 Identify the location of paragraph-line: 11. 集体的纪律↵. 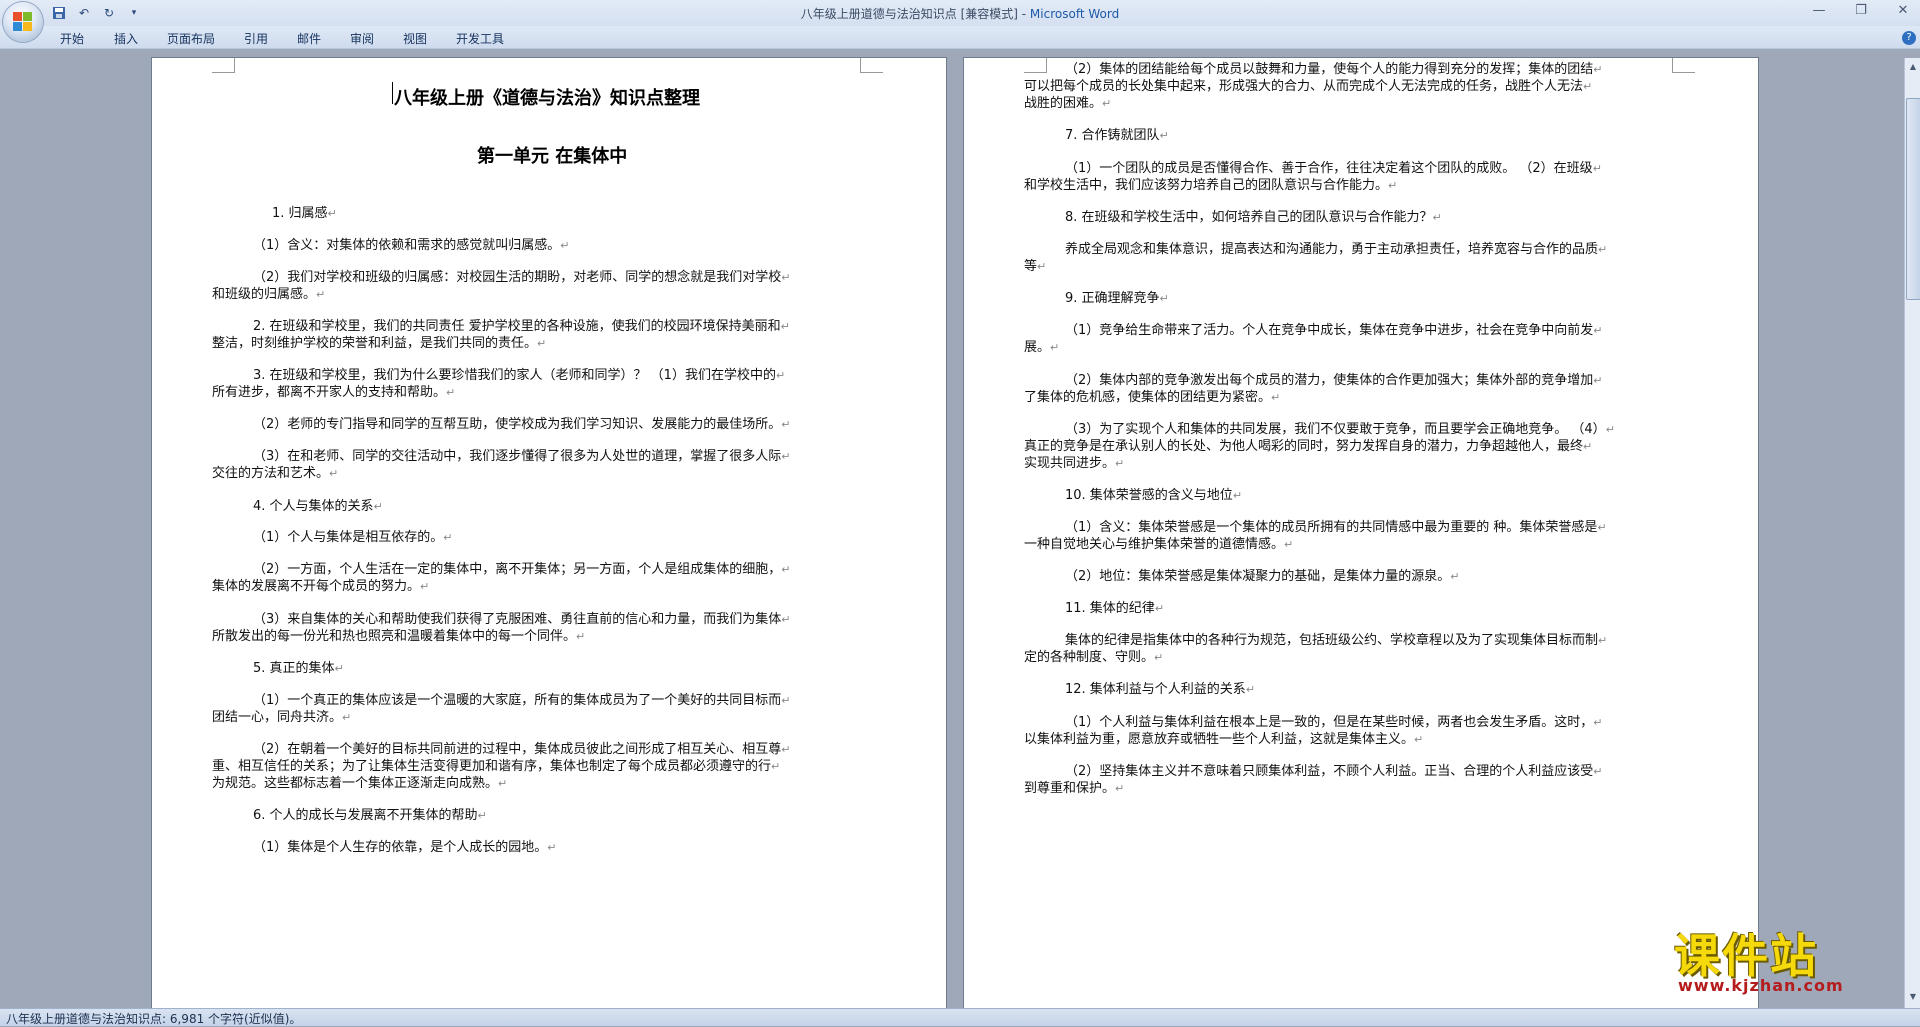
(1115, 608).